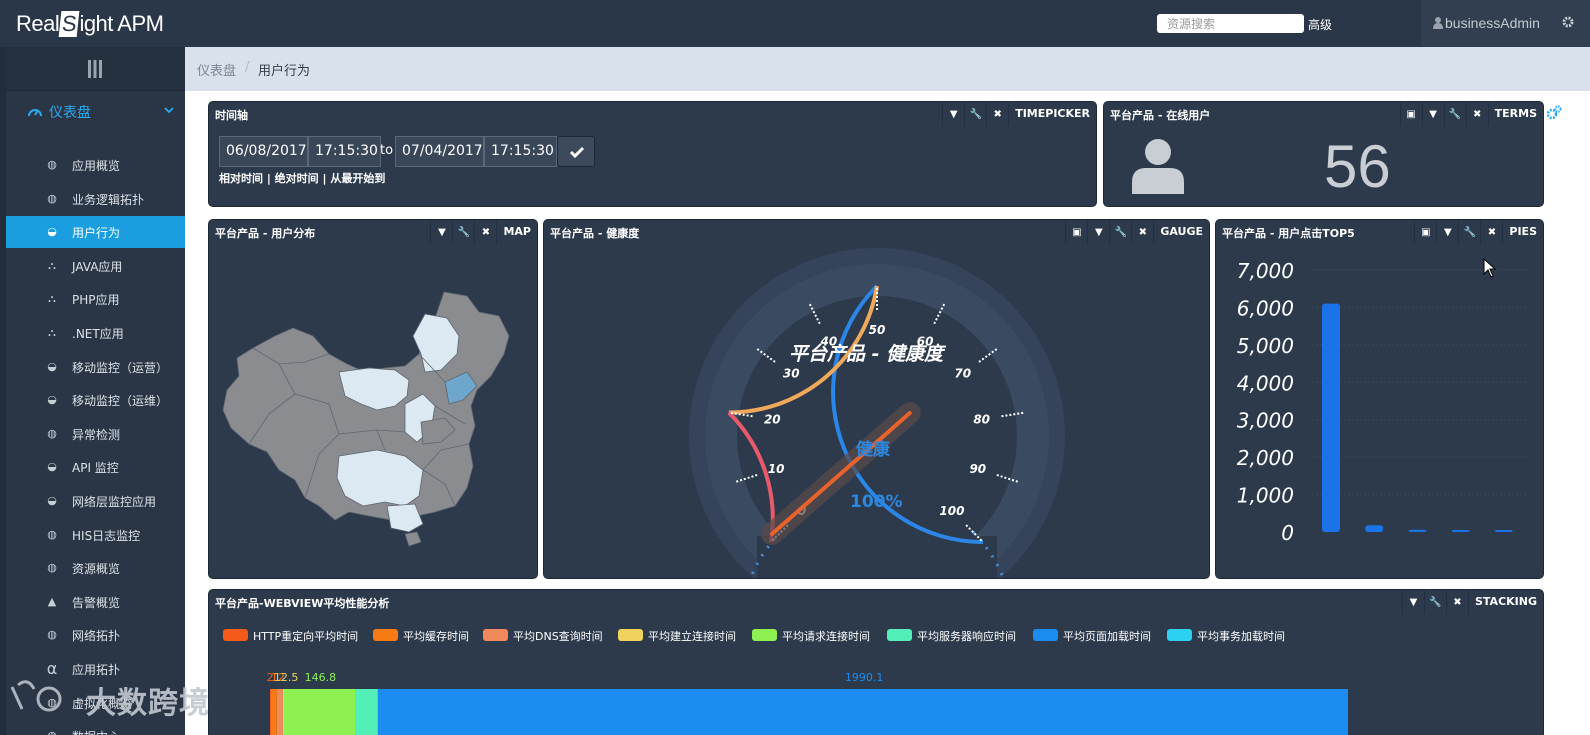 Image resolution: width=1590 pixels, height=735 pixels. I want to click on sidebar-item: ▲ 告警概览, so click(95, 602).